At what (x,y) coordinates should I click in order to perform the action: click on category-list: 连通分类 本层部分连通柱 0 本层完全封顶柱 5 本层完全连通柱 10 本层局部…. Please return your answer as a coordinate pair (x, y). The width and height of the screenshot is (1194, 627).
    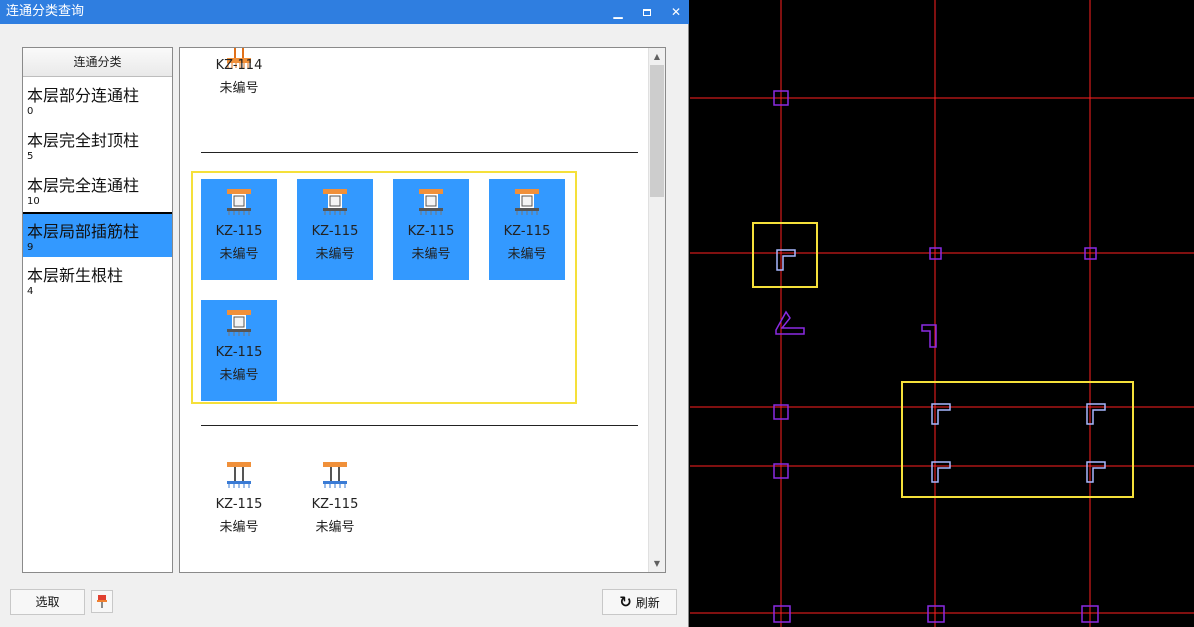
    Looking at the image, I should click on (97, 310).